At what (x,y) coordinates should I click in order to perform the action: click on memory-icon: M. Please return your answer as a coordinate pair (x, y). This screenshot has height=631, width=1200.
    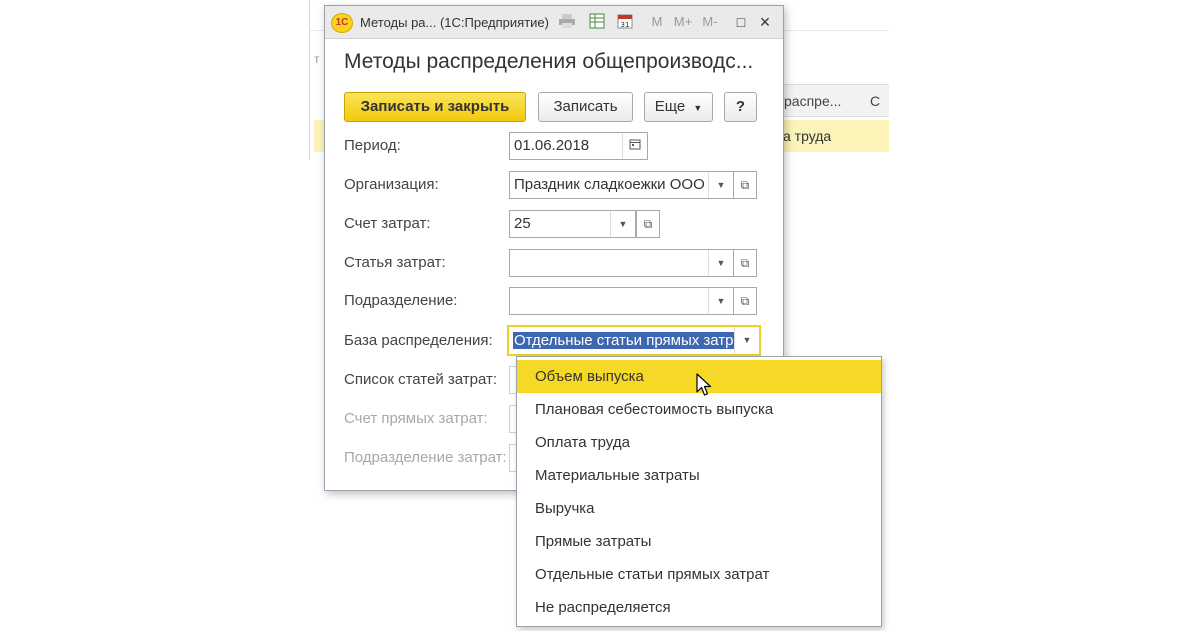
    Looking at the image, I should click on (657, 22).